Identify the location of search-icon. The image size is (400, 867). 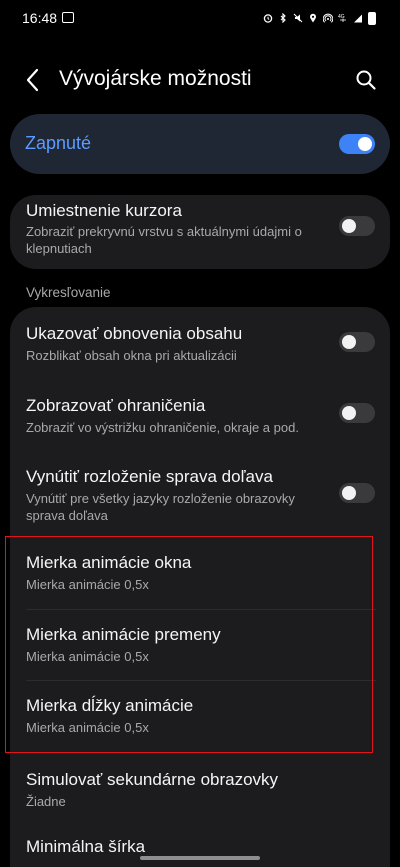
(366, 80).